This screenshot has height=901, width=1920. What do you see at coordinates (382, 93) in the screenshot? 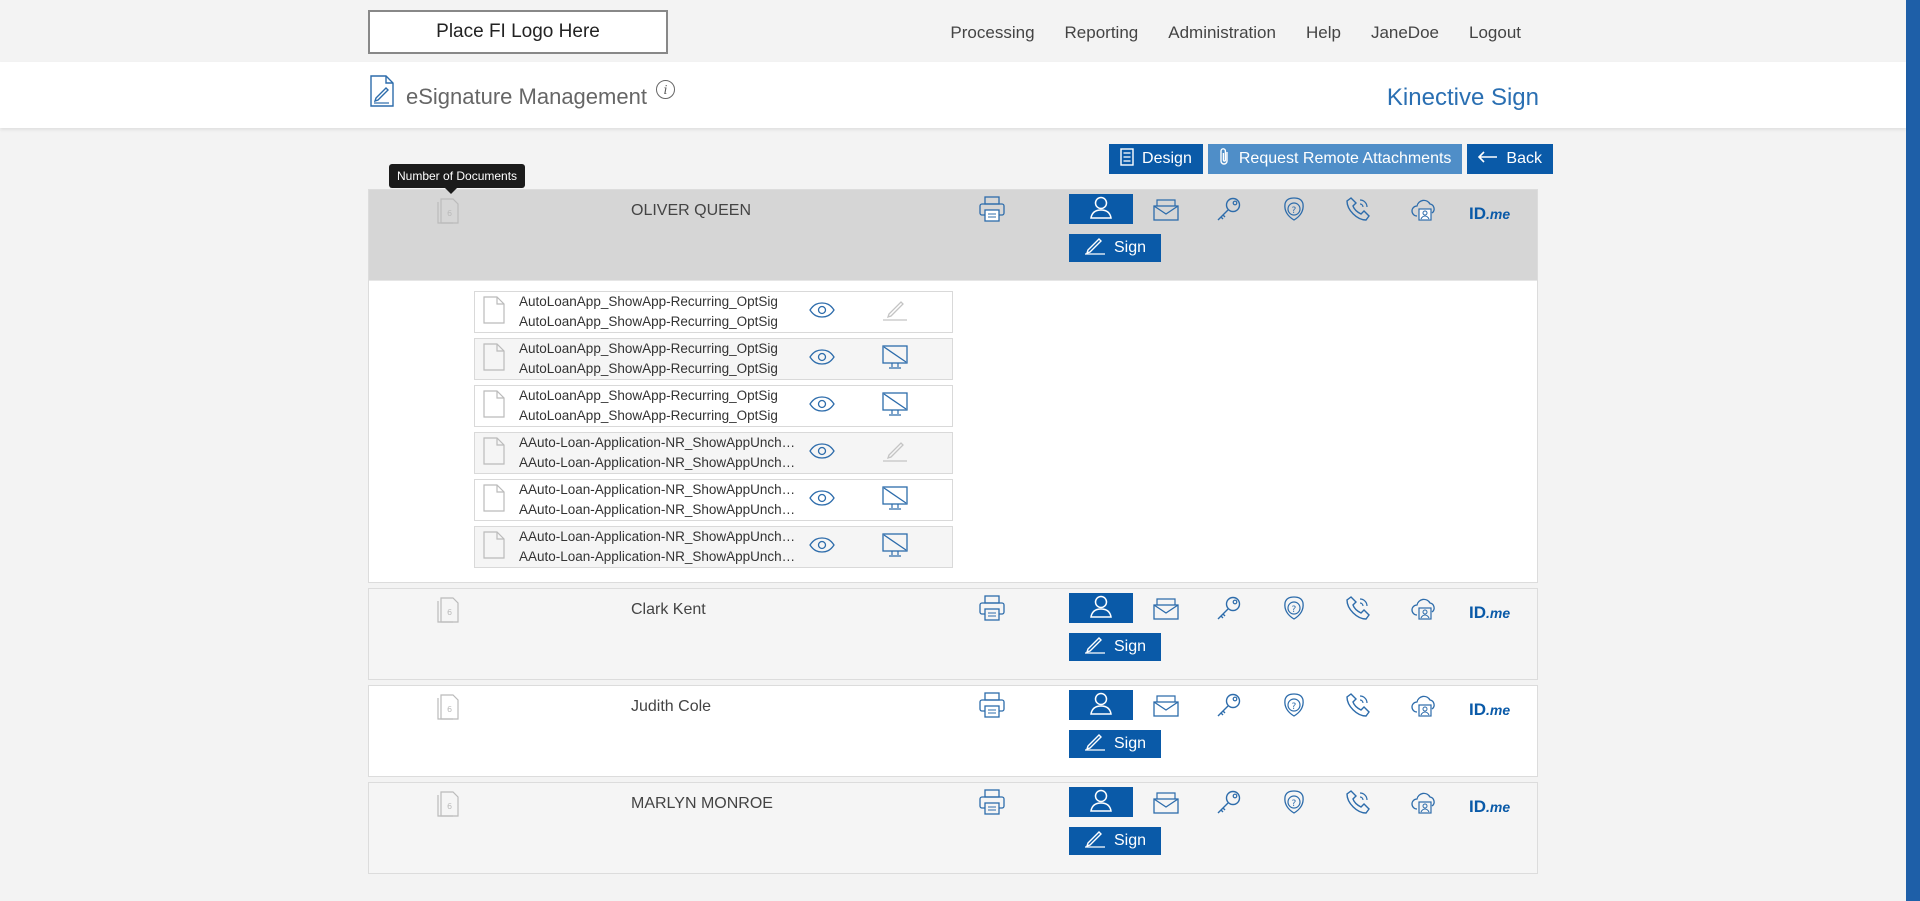
I see `document-sign-icon` at bounding box center [382, 93].